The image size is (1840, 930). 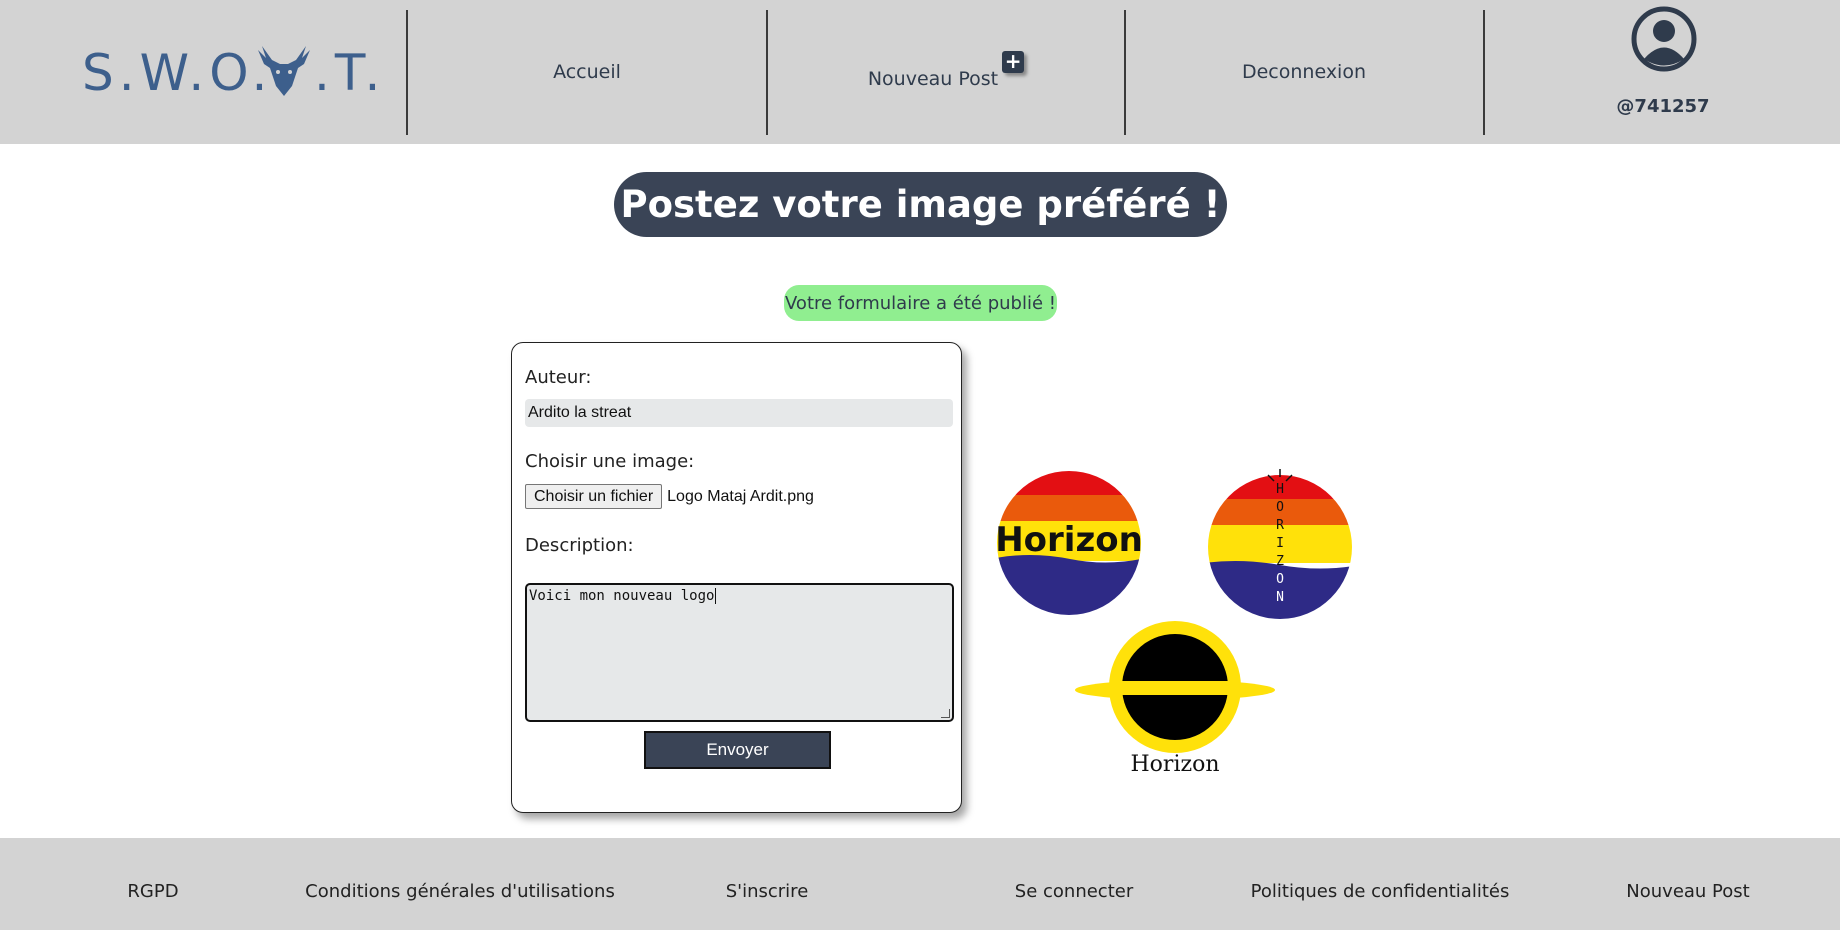 What do you see at coordinates (558, 377) in the screenshot?
I see `author-label: Auteur:` at bounding box center [558, 377].